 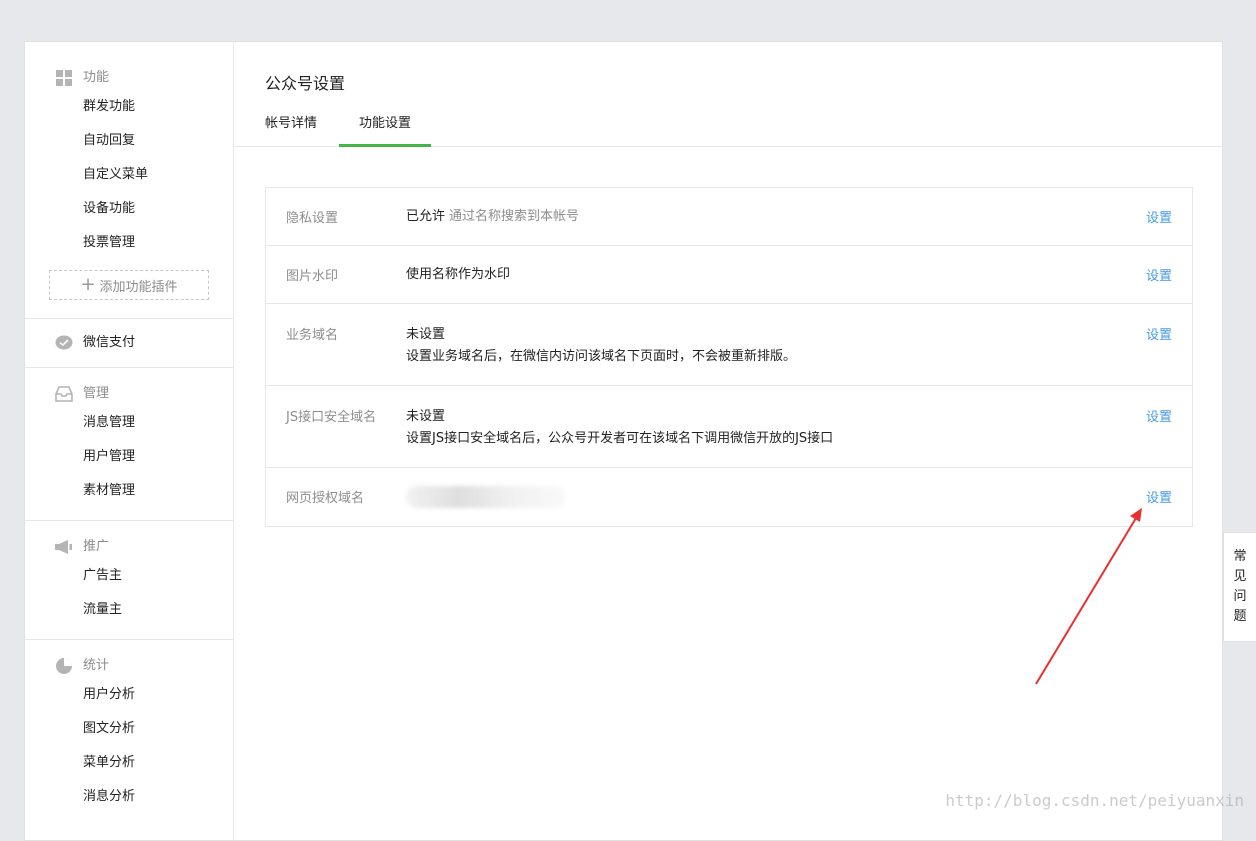 What do you see at coordinates (64, 394) in the screenshot?
I see `inbox-icon` at bounding box center [64, 394].